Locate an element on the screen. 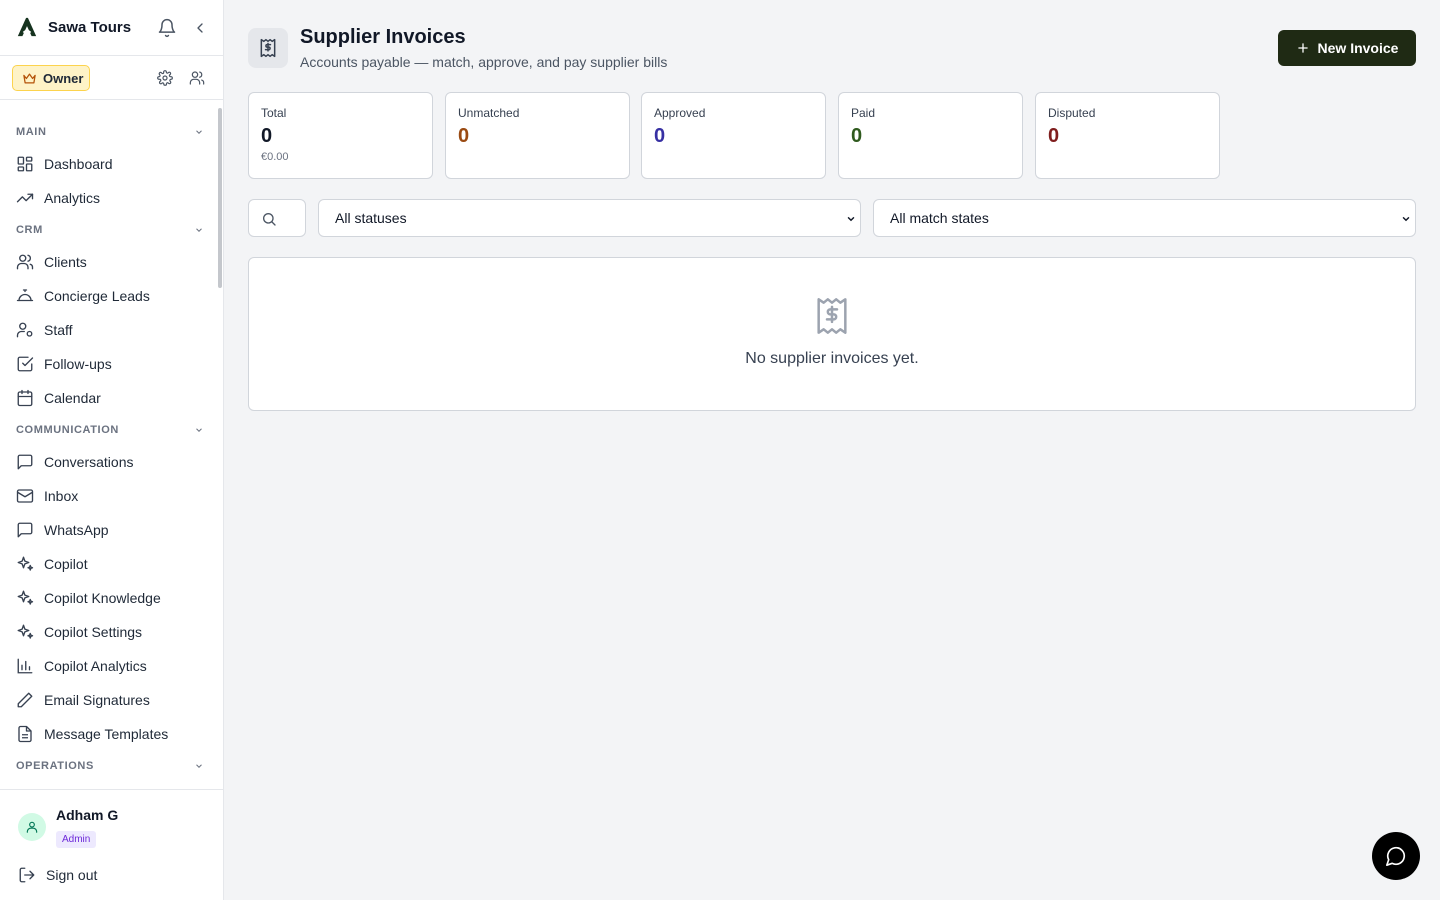 This screenshot has width=1440, height=900. brand-name: Sawa Tours is located at coordinates (90, 27).